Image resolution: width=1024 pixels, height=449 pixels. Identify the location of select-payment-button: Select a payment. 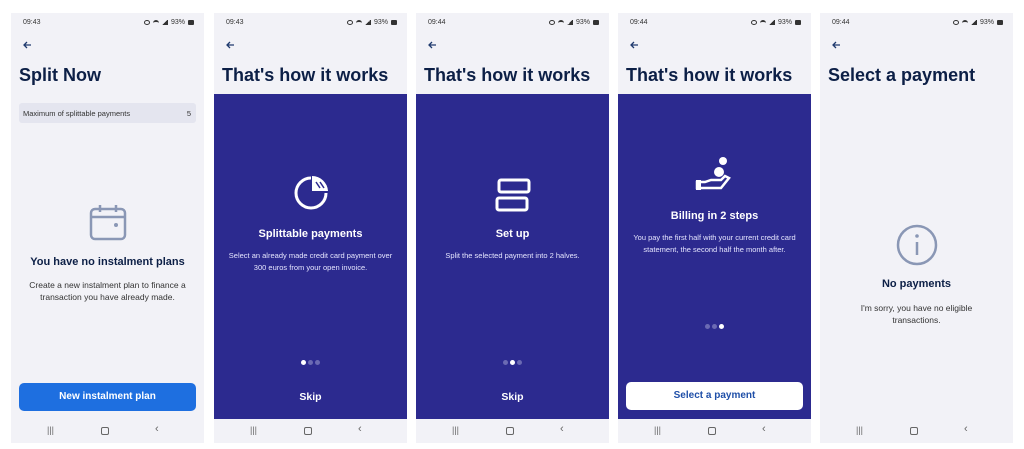
(714, 396).